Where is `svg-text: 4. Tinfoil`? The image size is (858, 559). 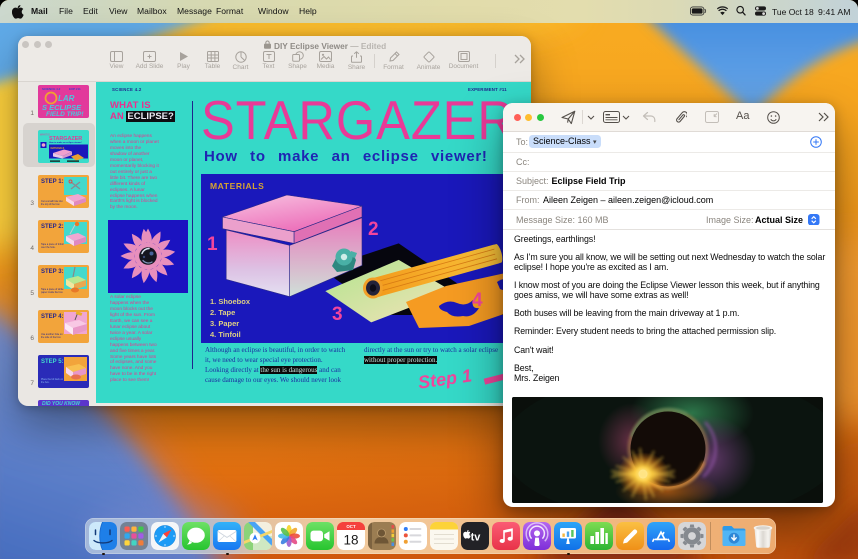 svg-text: 4. Tinfoil is located at coordinates (225, 334).